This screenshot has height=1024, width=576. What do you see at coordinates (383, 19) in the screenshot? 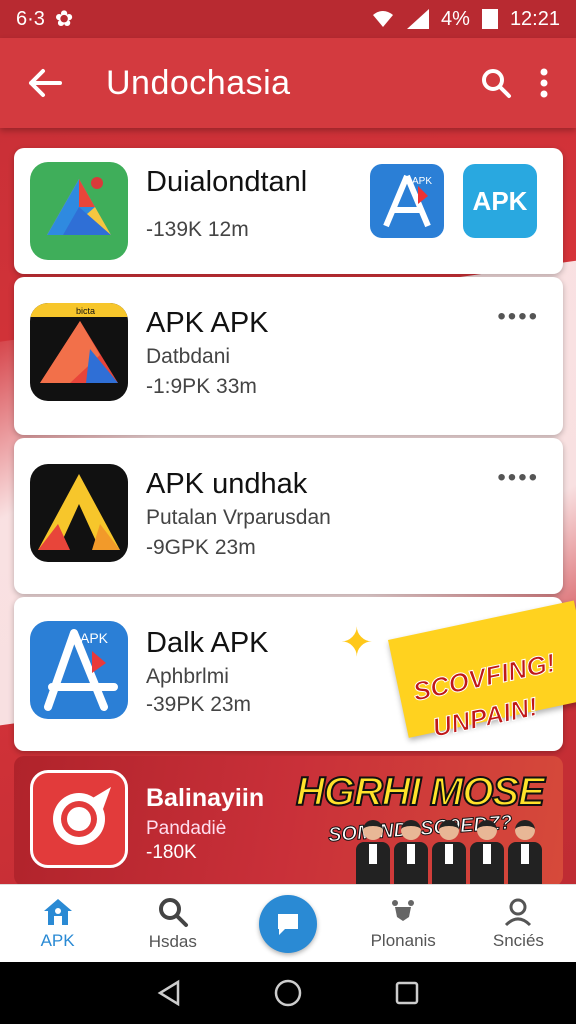
I see `wifi-icon` at bounding box center [383, 19].